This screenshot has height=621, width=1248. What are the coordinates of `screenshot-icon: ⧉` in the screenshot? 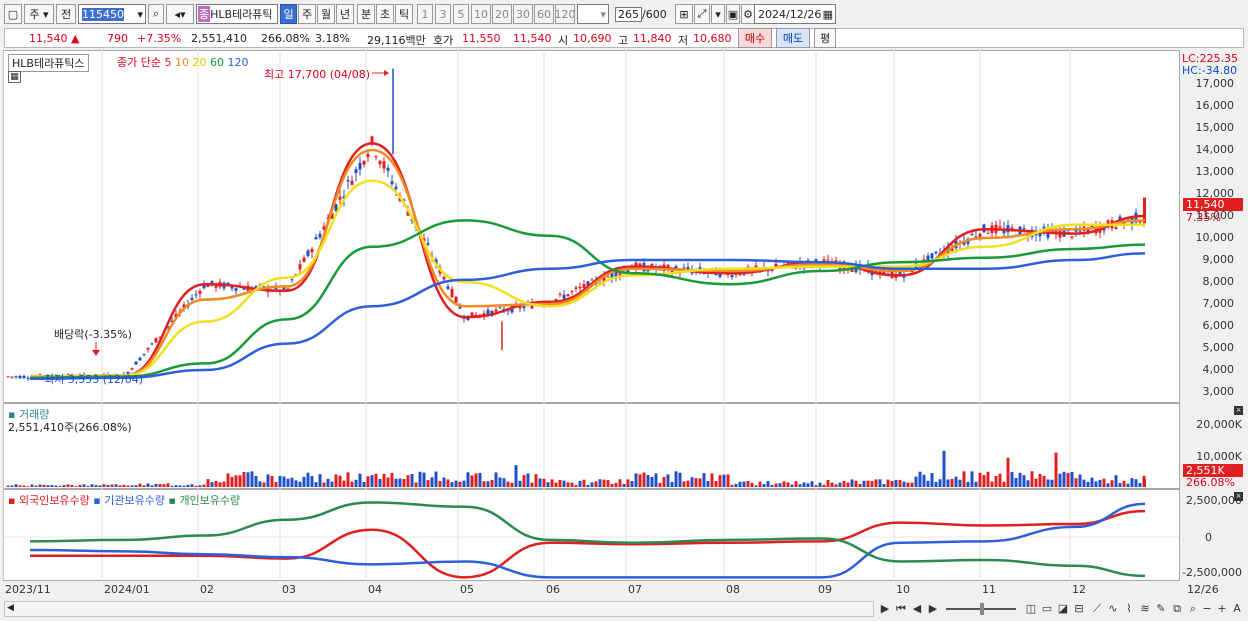 It's located at (1177, 609).